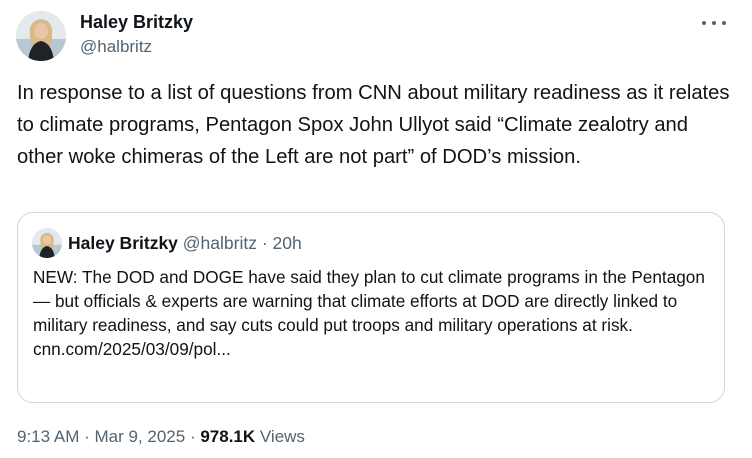  I want to click on author-avatar, so click(41, 36).